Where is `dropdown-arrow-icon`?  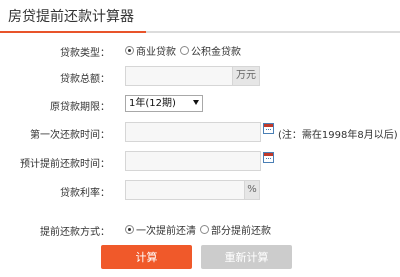 dropdown-arrow-icon is located at coordinates (196, 102).